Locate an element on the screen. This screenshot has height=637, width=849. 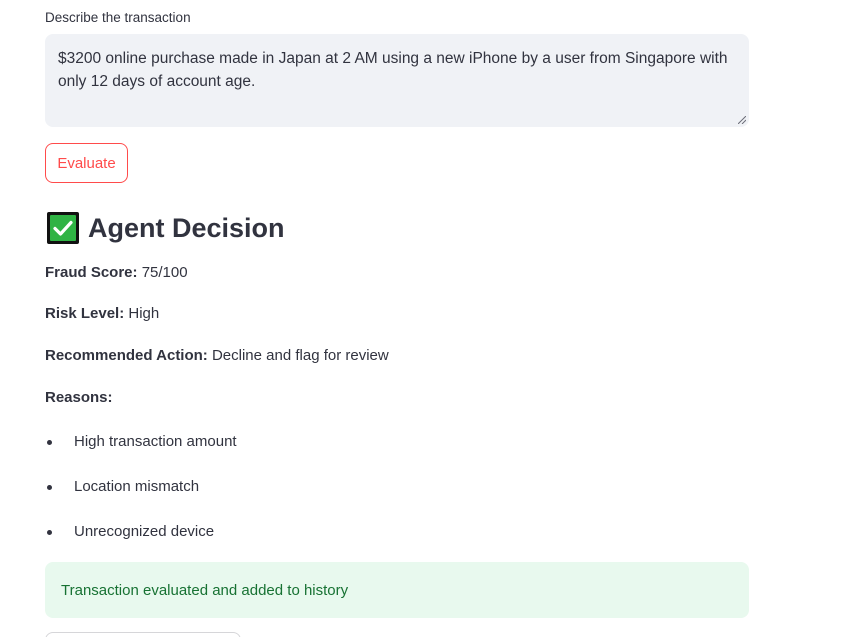
transaction-input-label: Describe the transaction is located at coordinates (118, 17).